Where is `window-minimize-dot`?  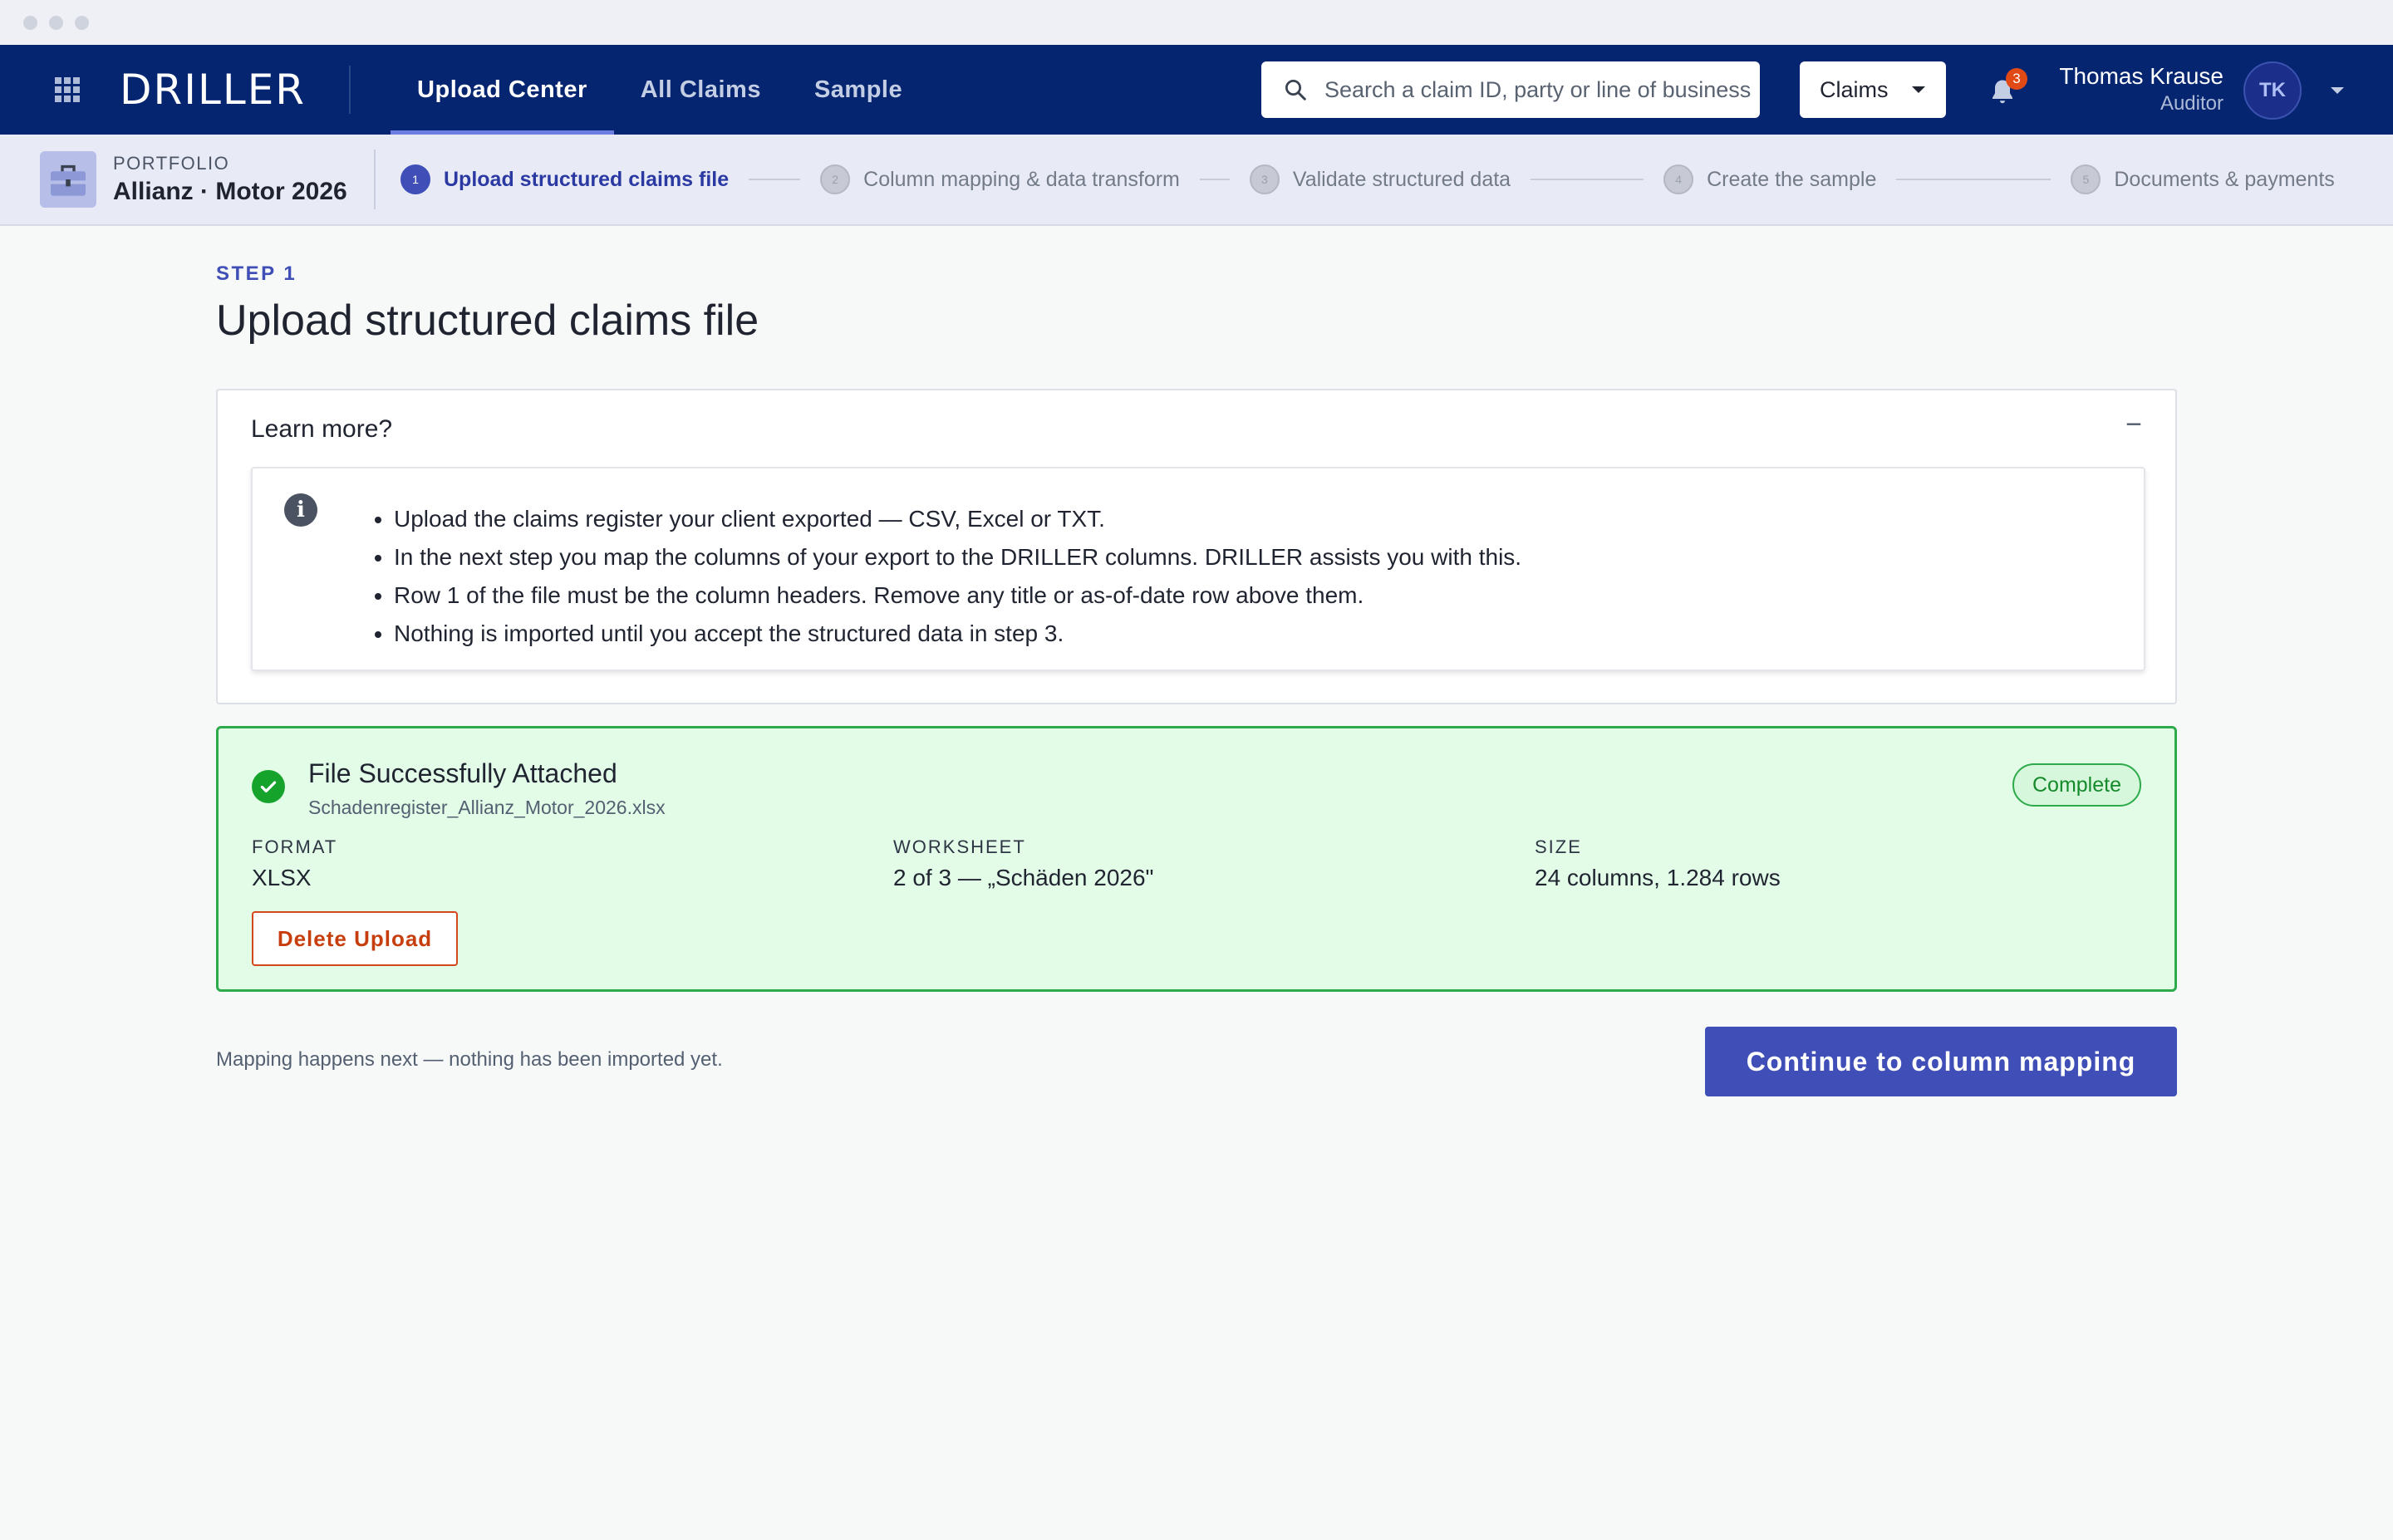
window-minimize-dot is located at coordinates (56, 22).